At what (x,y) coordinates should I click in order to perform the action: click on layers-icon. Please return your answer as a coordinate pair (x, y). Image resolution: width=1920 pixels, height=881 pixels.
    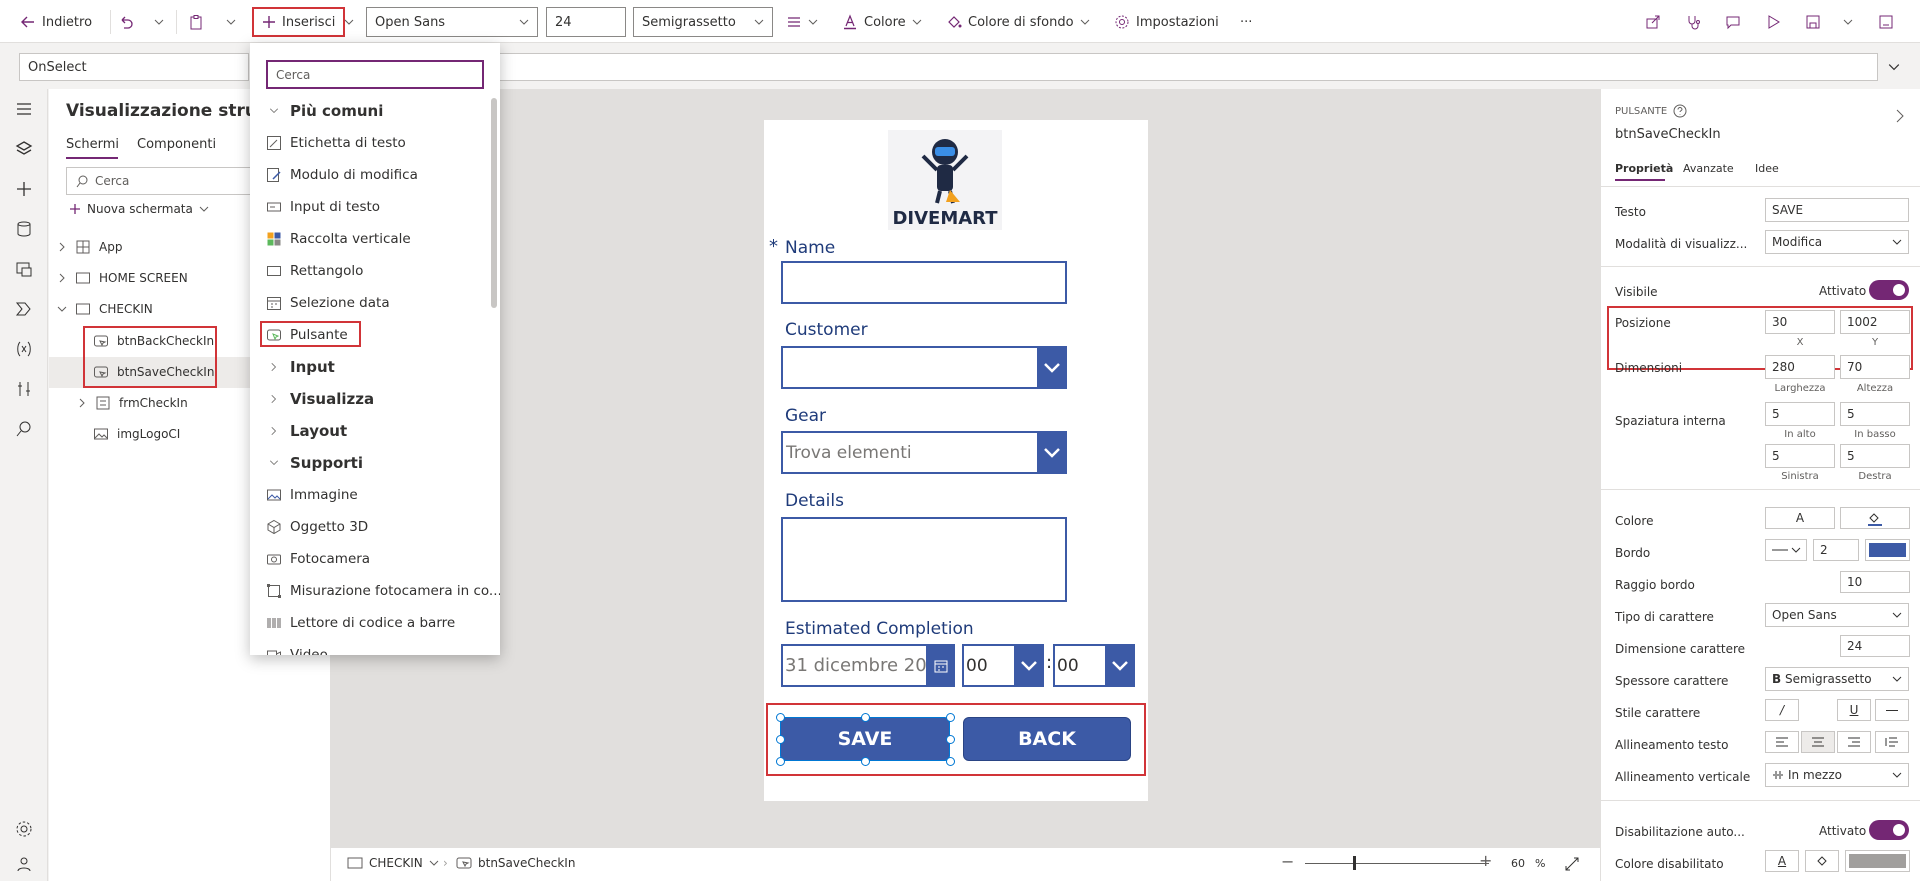
    Looking at the image, I should click on (24, 149).